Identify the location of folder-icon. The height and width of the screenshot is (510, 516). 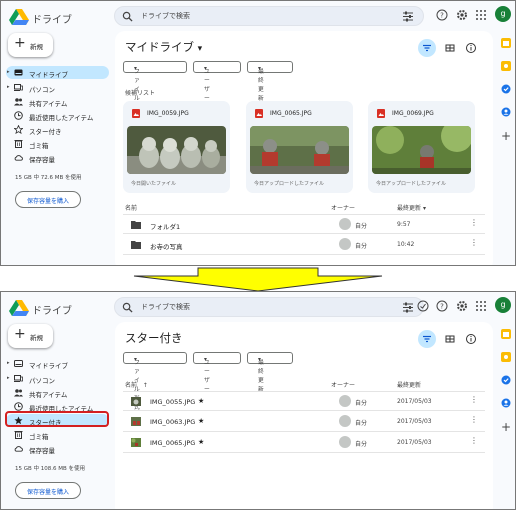
(136, 245).